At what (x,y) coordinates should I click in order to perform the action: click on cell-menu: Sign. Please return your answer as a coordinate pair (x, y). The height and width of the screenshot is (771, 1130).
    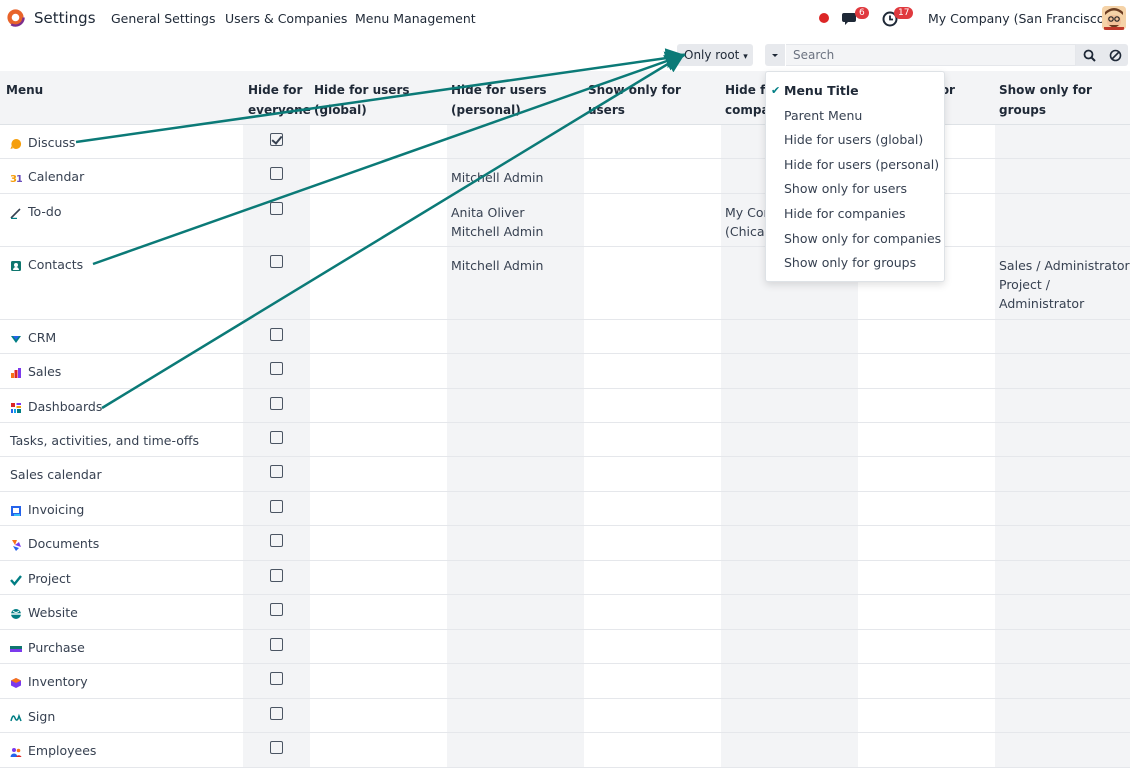
    Looking at the image, I should click on (121, 715).